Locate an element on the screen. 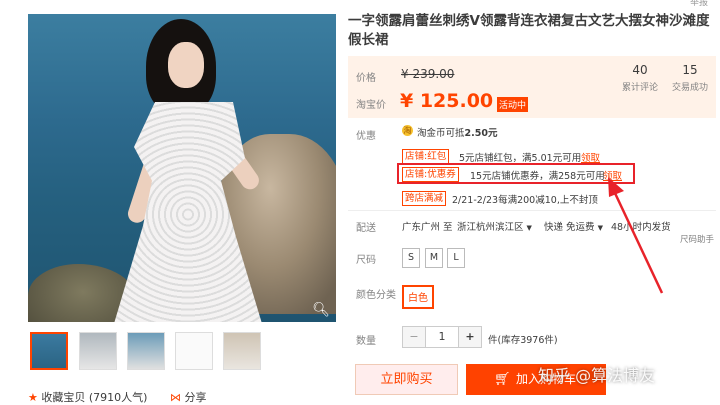 Image resolution: width=720 pixels, height=405 pixels. size-helper-link: 尺码助手 is located at coordinates (697, 239).